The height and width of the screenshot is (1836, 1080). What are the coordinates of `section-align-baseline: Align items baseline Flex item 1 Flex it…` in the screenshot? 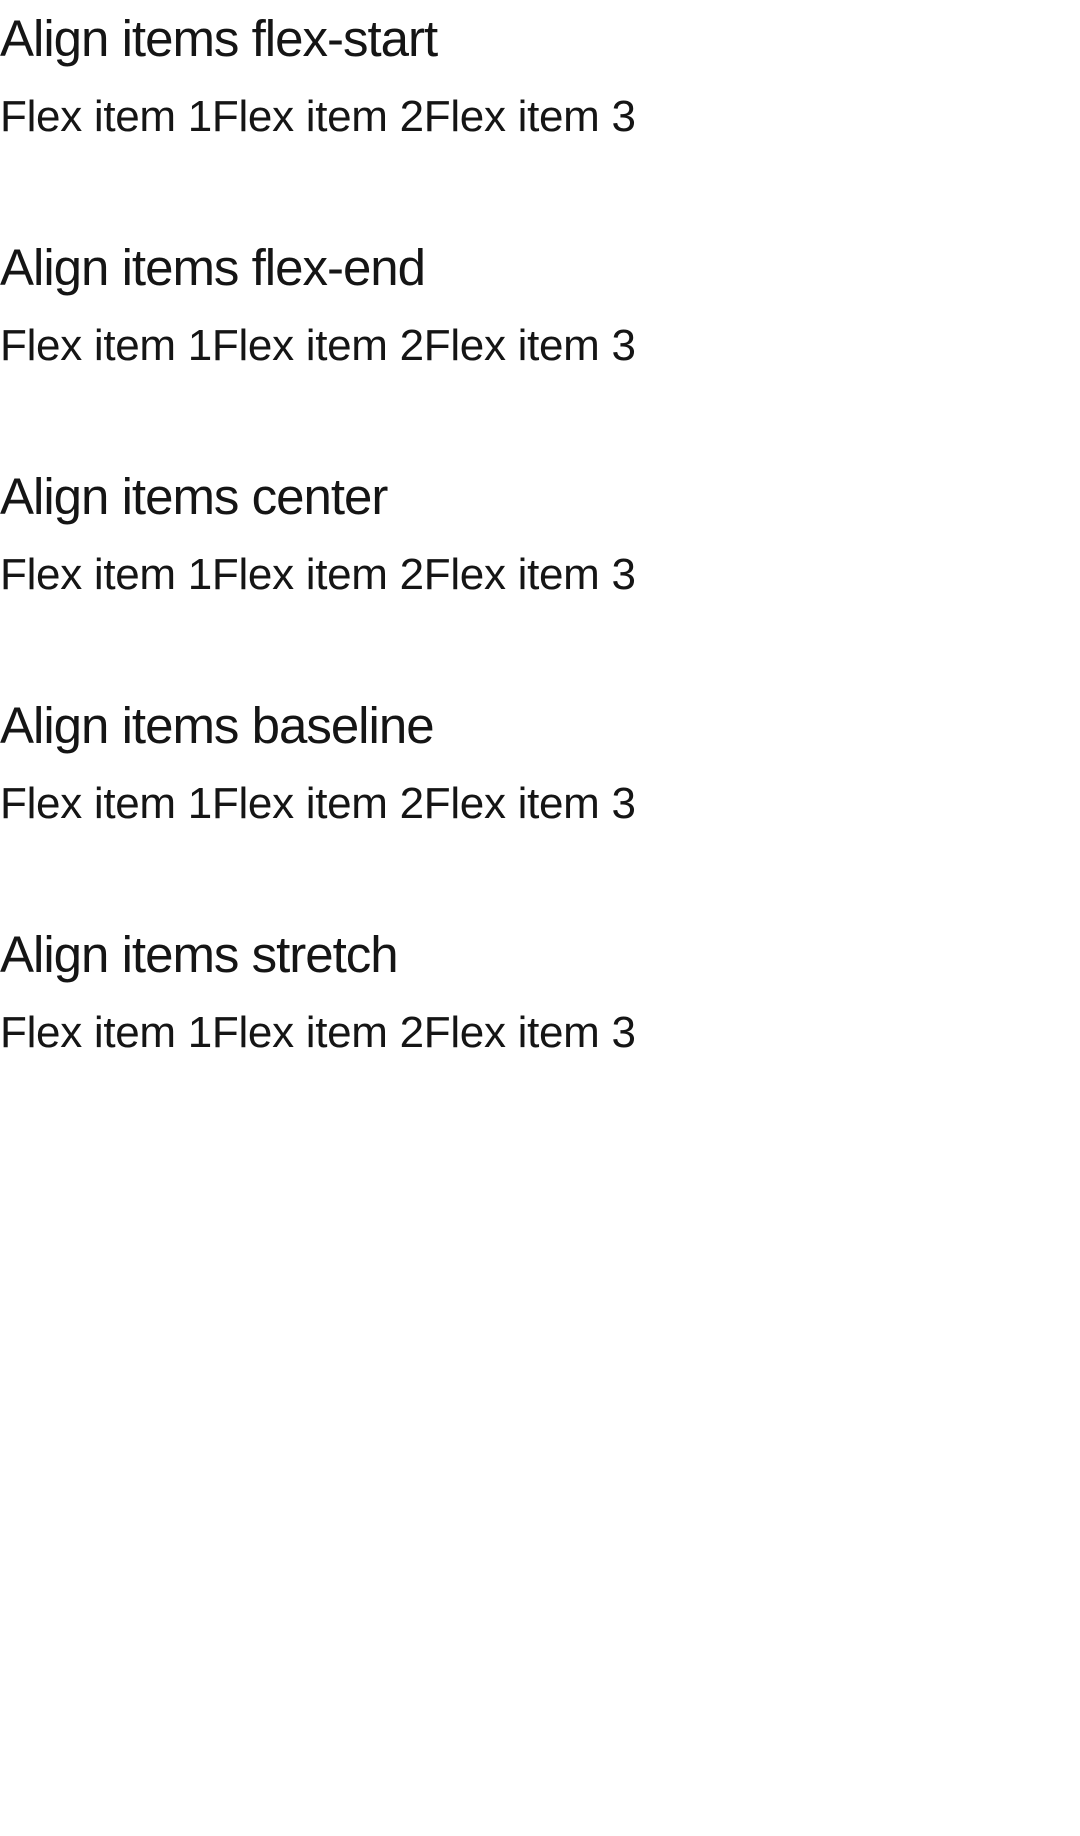 It's located at (540, 801).